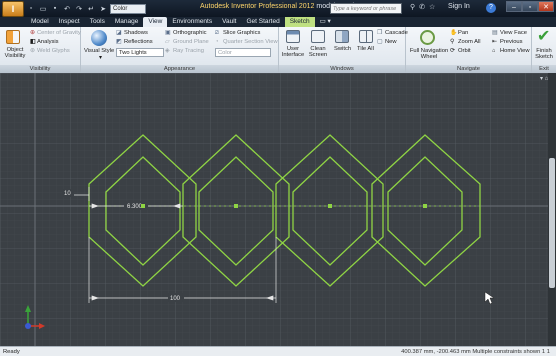  What do you see at coordinates (217, 33) in the screenshot?
I see `slice-graphics-icon: ⧄` at bounding box center [217, 33].